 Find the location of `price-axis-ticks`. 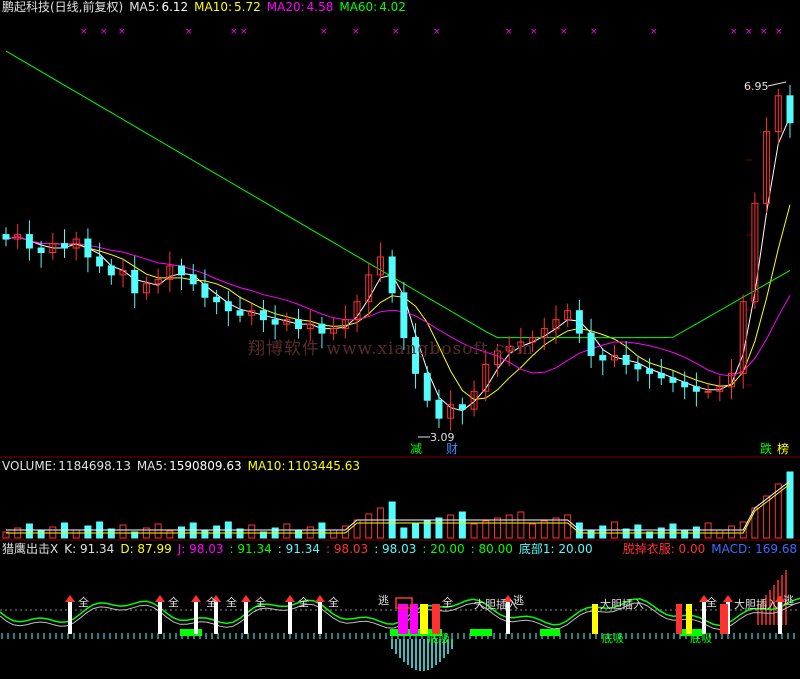

price-axis-ticks is located at coordinates (749, 236).